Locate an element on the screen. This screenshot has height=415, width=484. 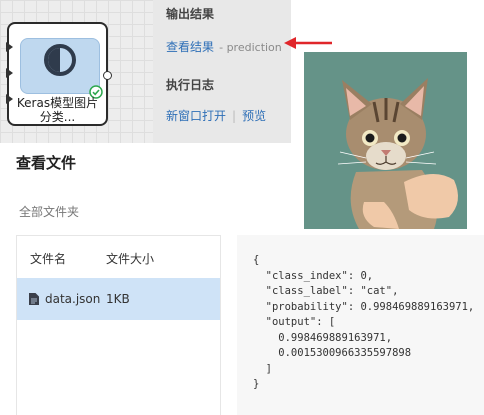
node-label-line1: Keras模型图片 is located at coordinates (57, 103).